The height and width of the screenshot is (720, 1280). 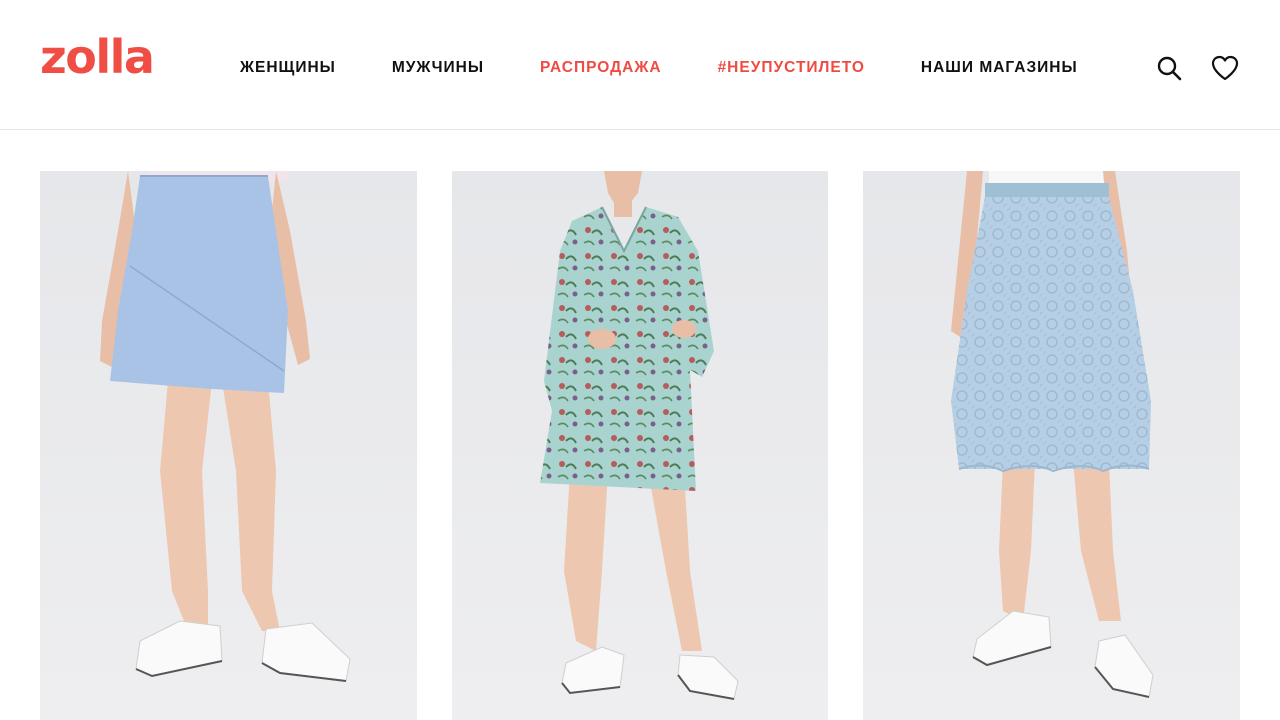 What do you see at coordinates (1169, 68) in the screenshot?
I see `search-icon` at bounding box center [1169, 68].